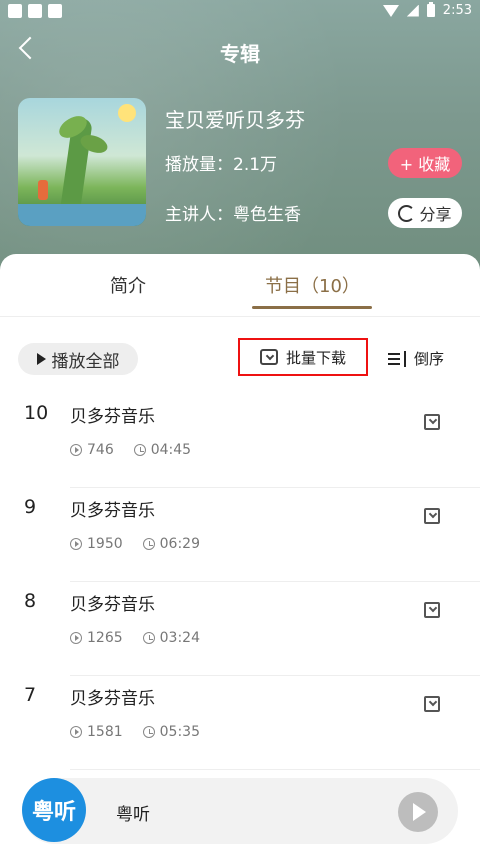  What do you see at coordinates (100, 450) in the screenshot?
I see `episode-plays-value: 746` at bounding box center [100, 450].